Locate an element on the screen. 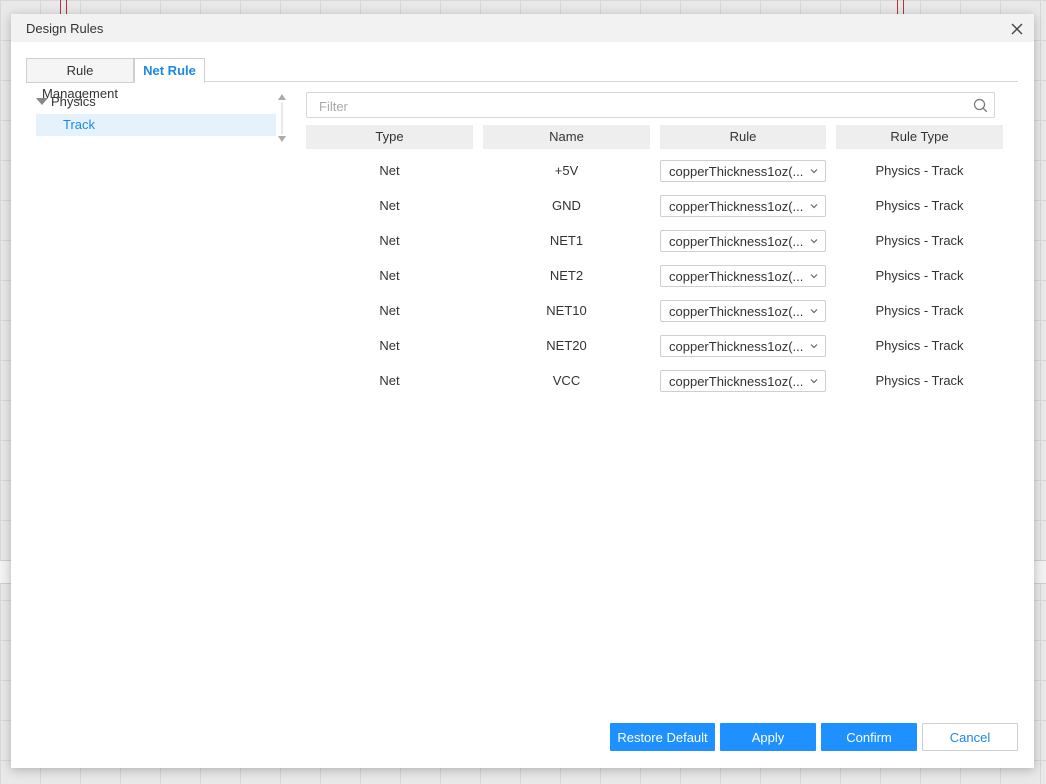 The image size is (1046, 784). cell-name: NET2 is located at coordinates (566, 275).